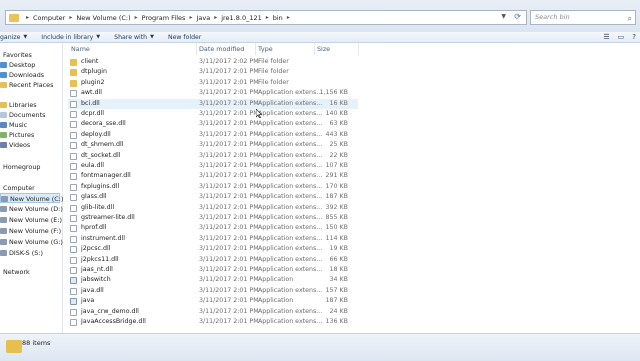 The image size is (640, 361). I want to click on crumb-program-files: Program Files, so click(164, 18).